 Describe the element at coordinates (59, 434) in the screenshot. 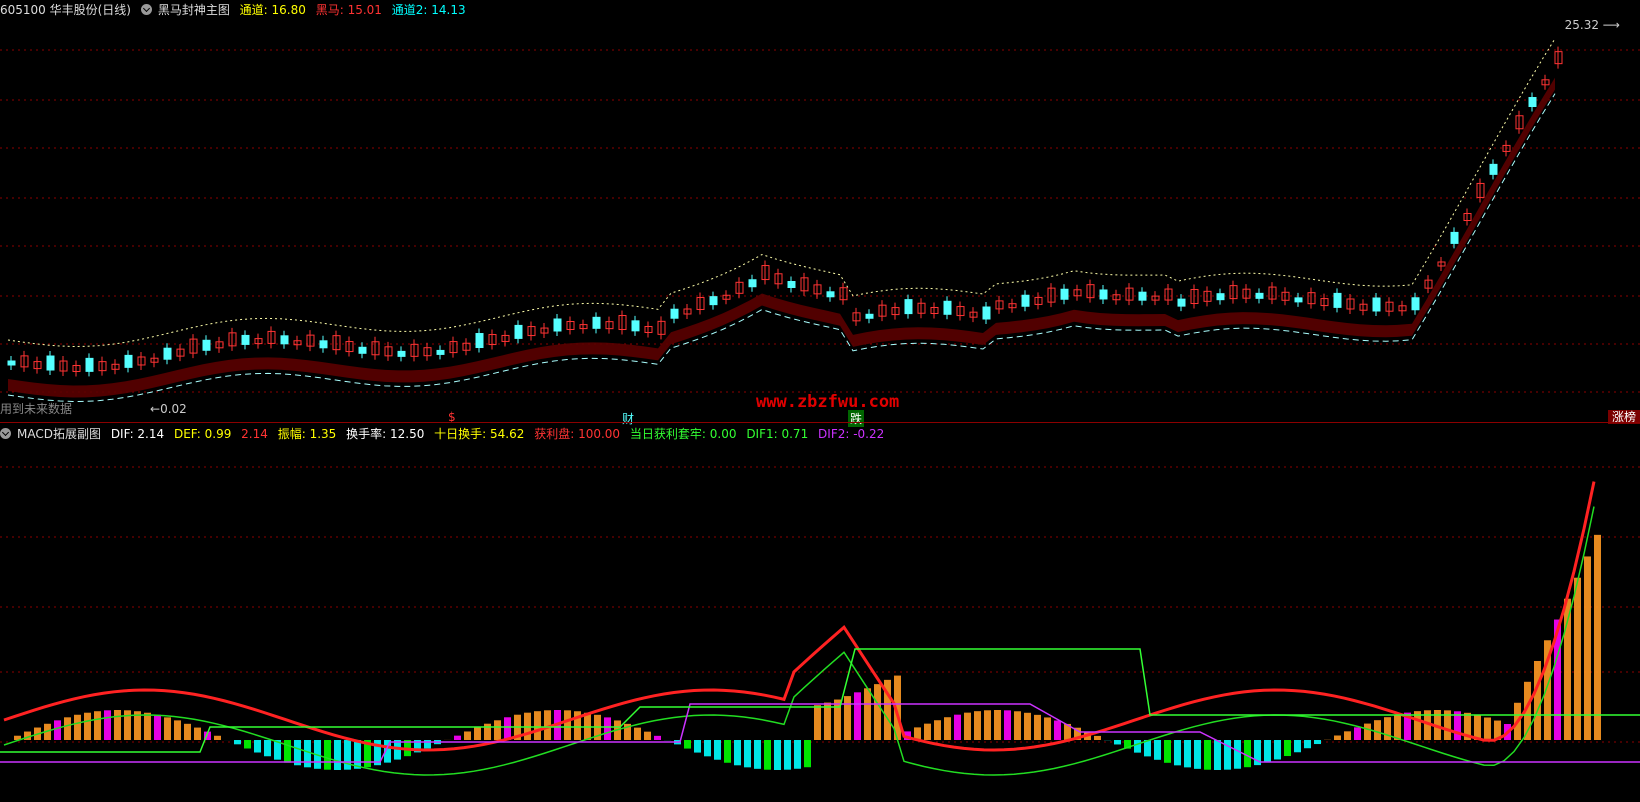

I see `sub-indicator-name: MACD拓展副图` at that location.